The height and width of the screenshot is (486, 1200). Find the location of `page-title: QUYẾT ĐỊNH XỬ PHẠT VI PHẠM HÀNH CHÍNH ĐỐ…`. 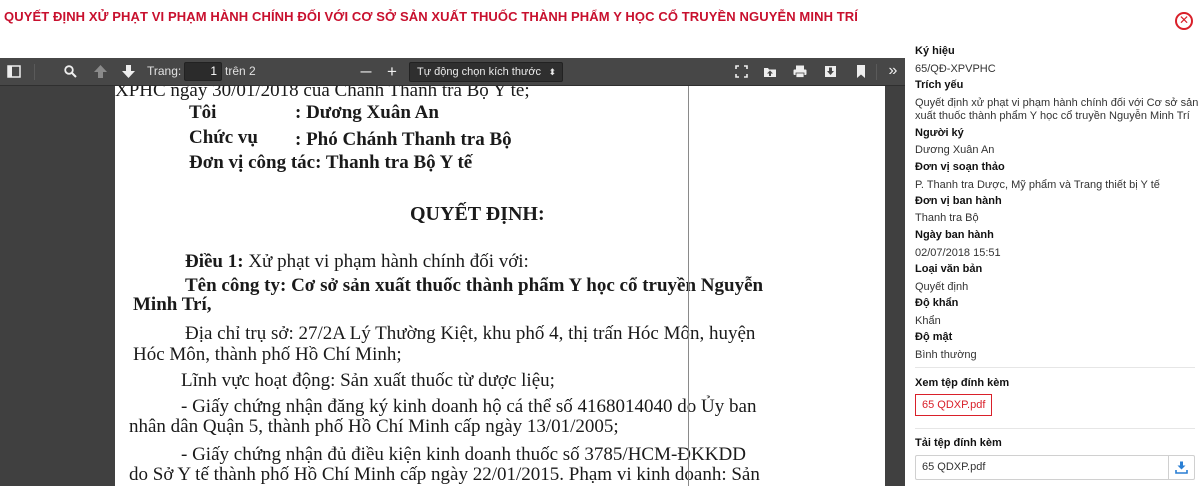

page-title: QUYẾT ĐỊNH XỬ PHẠT VI PHẠM HÀNH CHÍNH ĐỐ… is located at coordinates (431, 16).